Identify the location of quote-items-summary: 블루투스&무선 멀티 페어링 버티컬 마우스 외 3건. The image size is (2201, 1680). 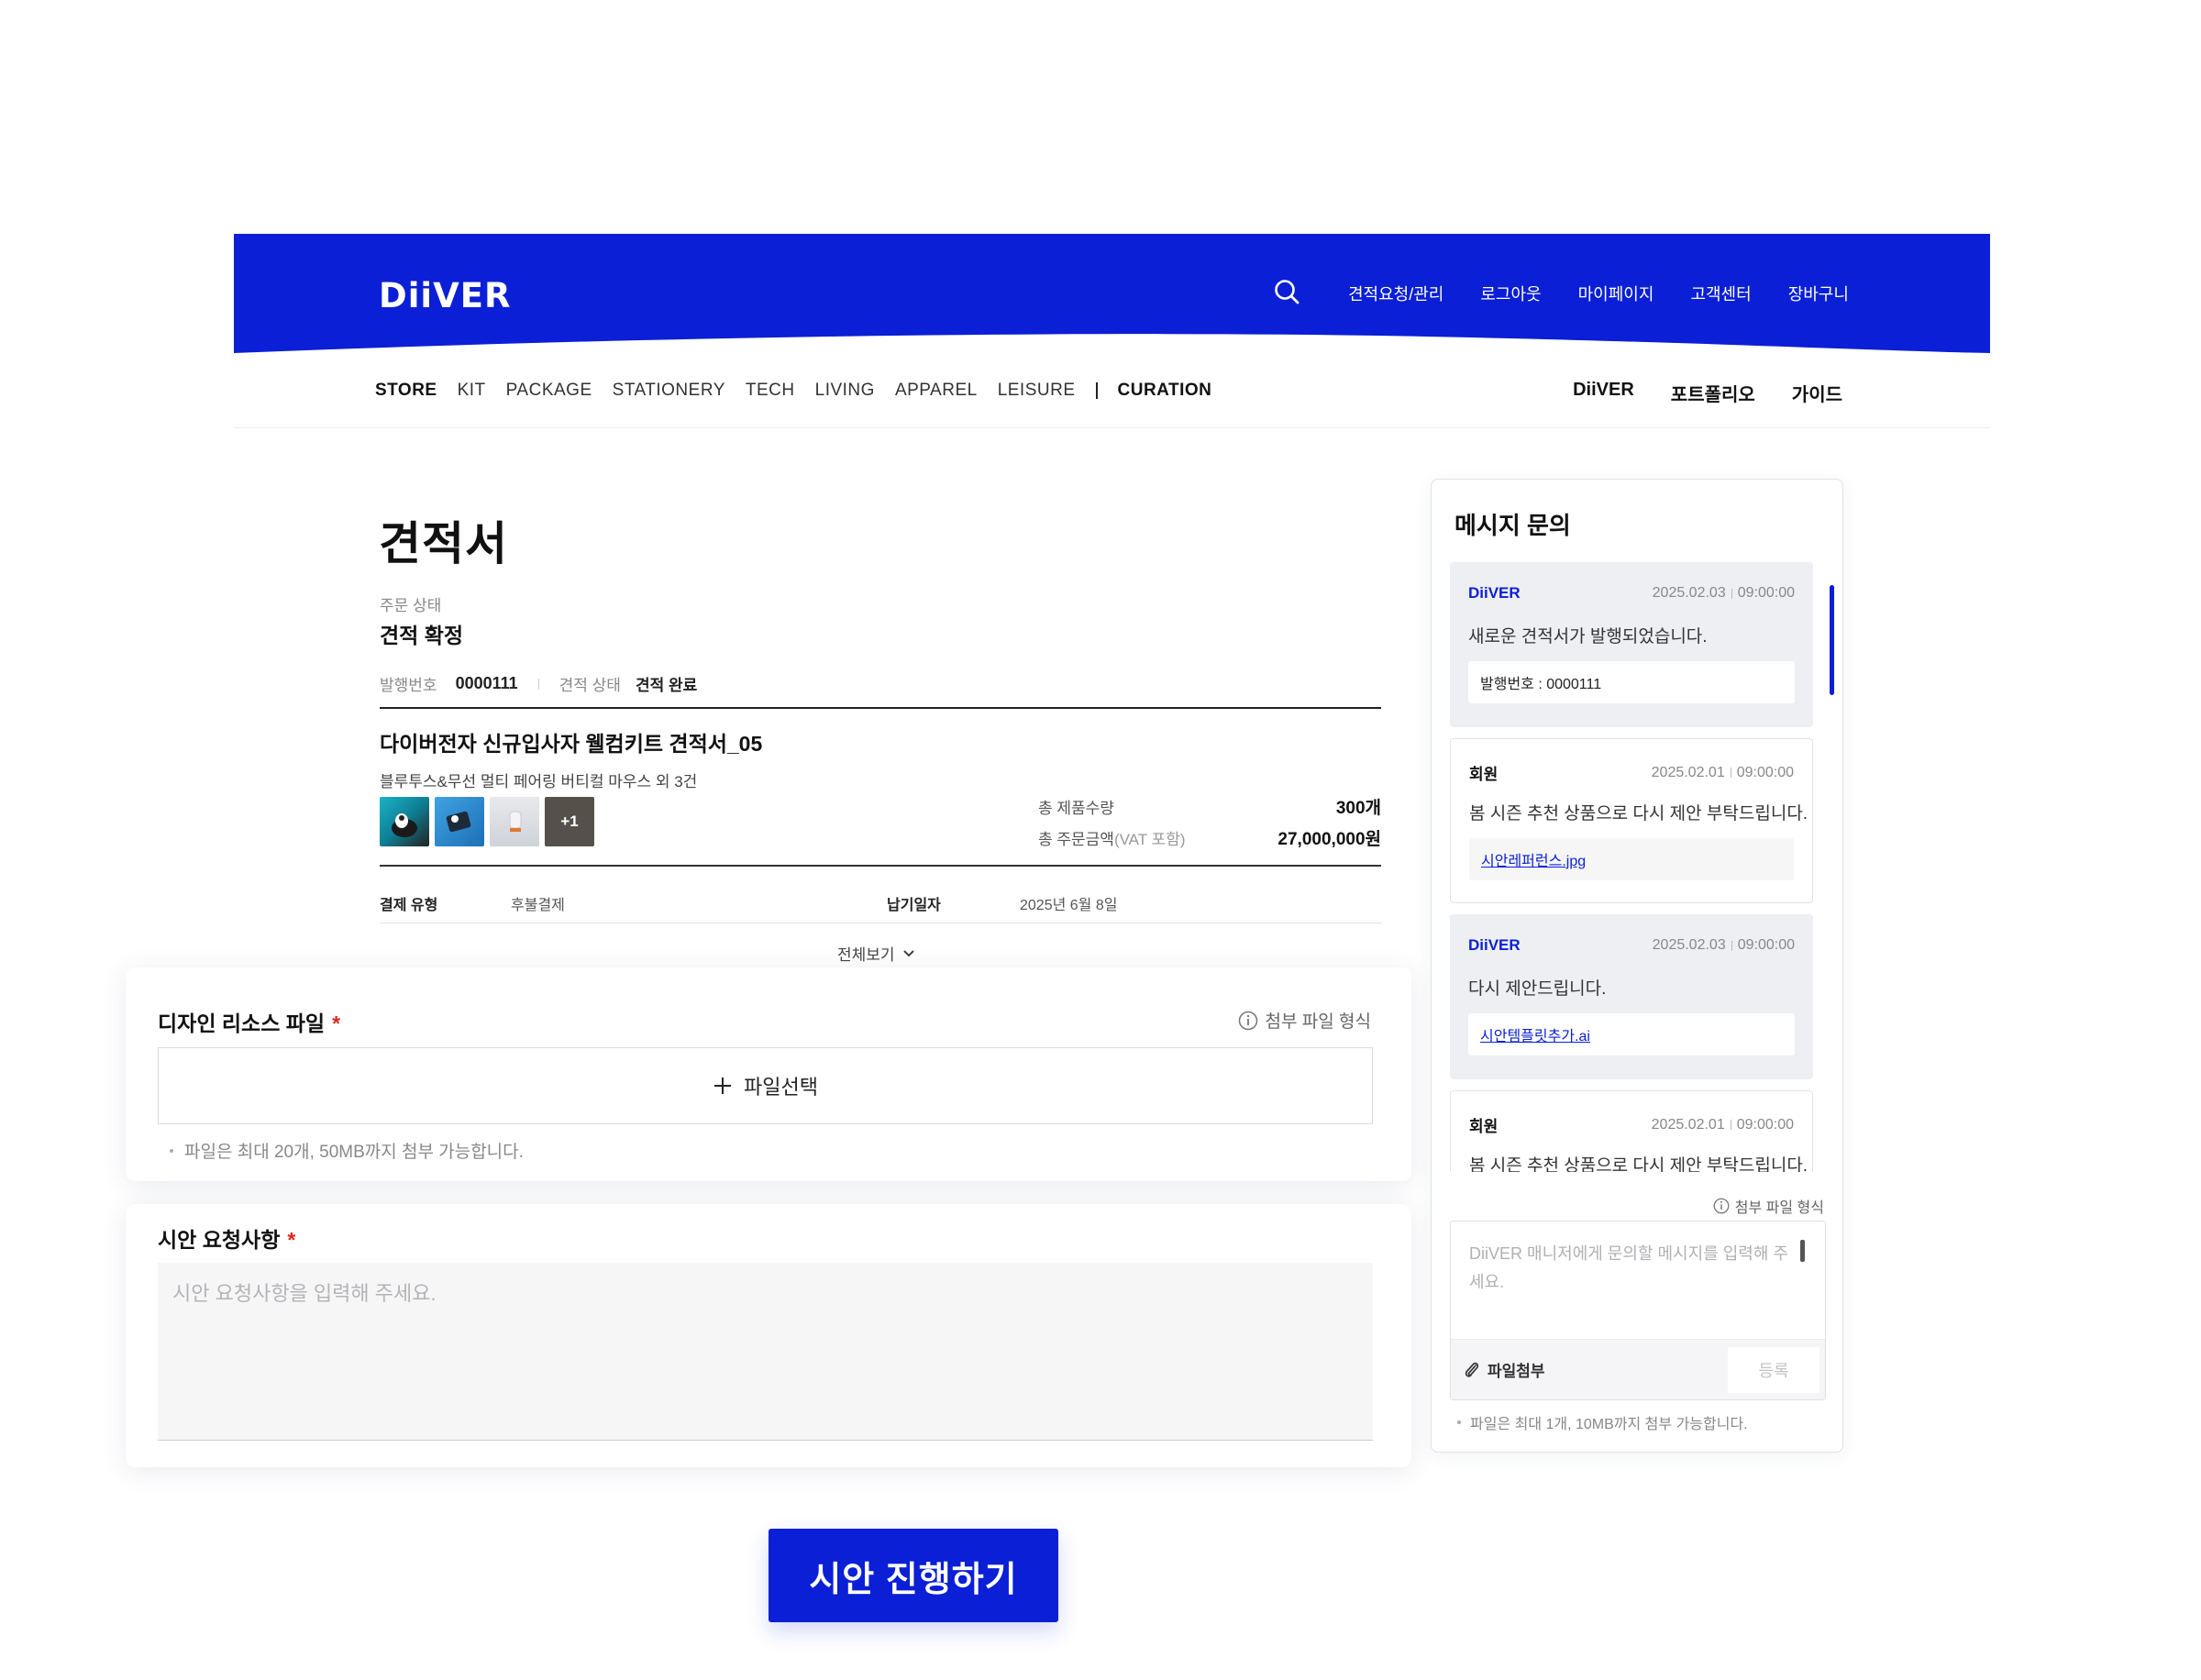
(539, 781).